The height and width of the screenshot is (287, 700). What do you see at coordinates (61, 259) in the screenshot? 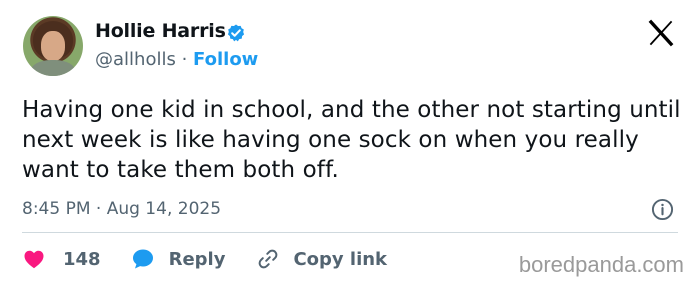
I see `like-button: 148` at bounding box center [61, 259].